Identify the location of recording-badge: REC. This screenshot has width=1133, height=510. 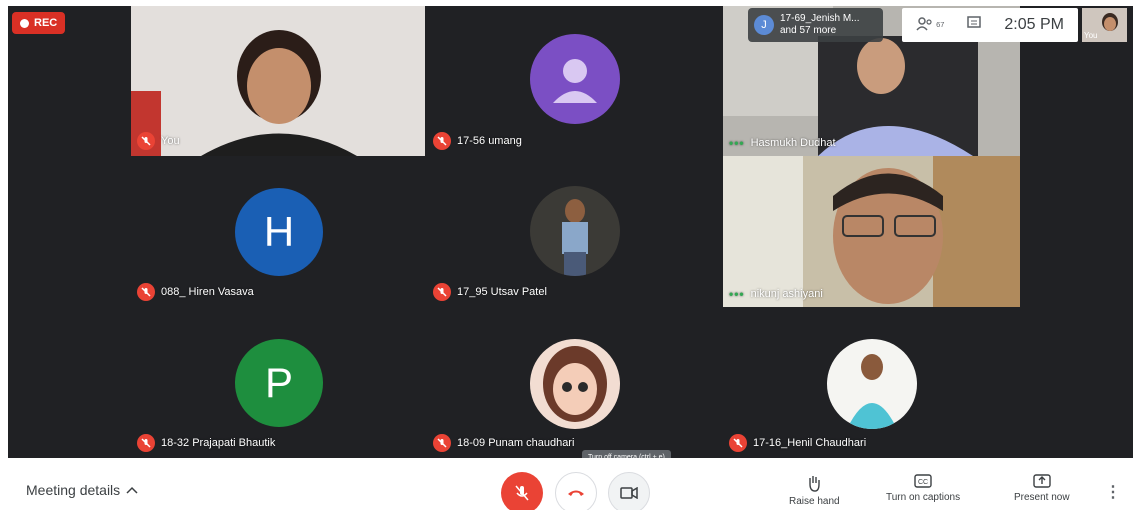
(39, 23).